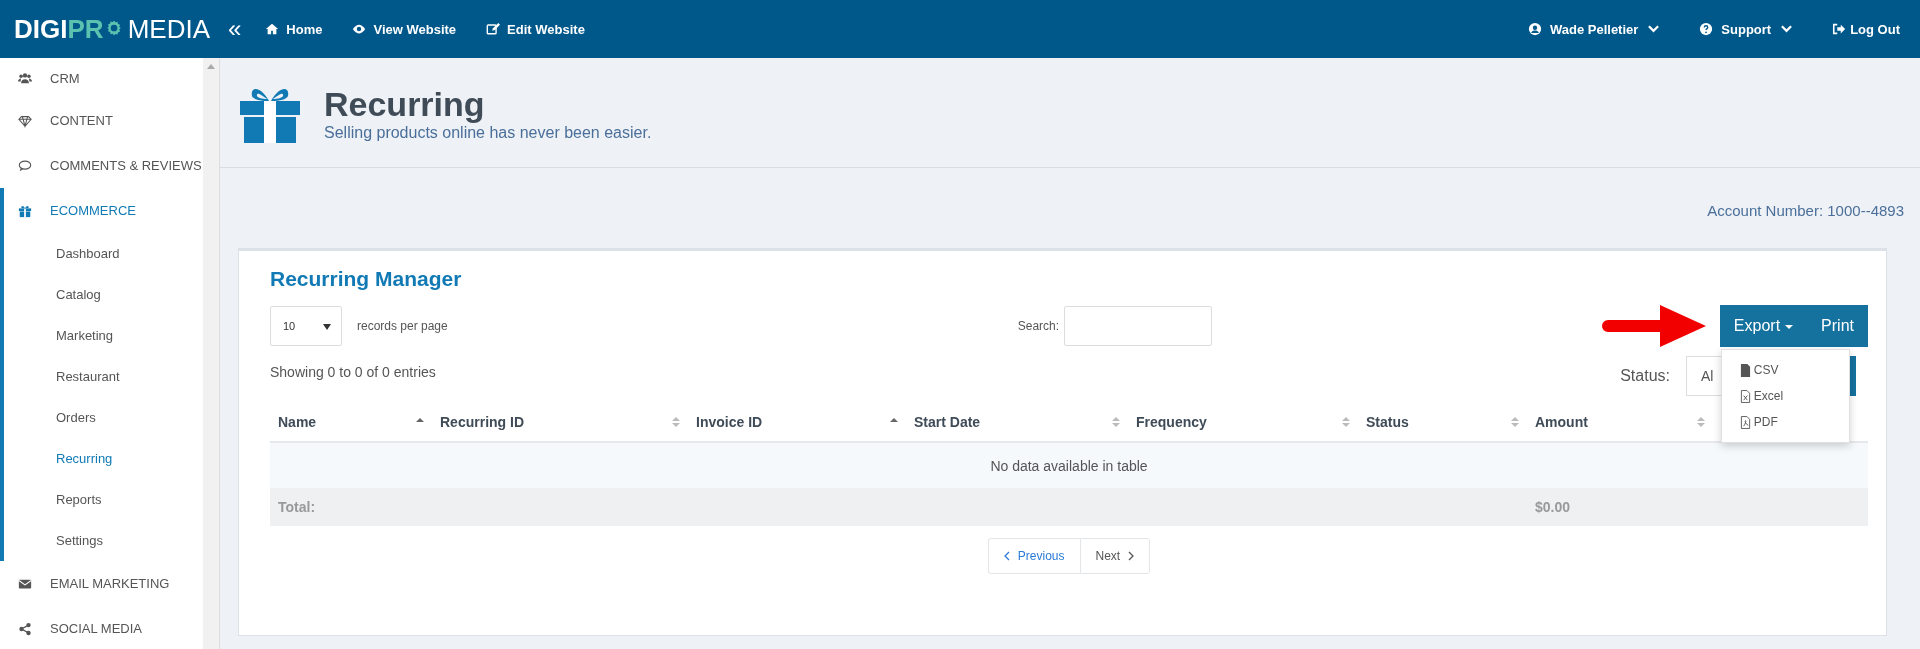 This screenshot has width=1920, height=649. I want to click on sidebar-subitem: Catalog, so click(103, 294).